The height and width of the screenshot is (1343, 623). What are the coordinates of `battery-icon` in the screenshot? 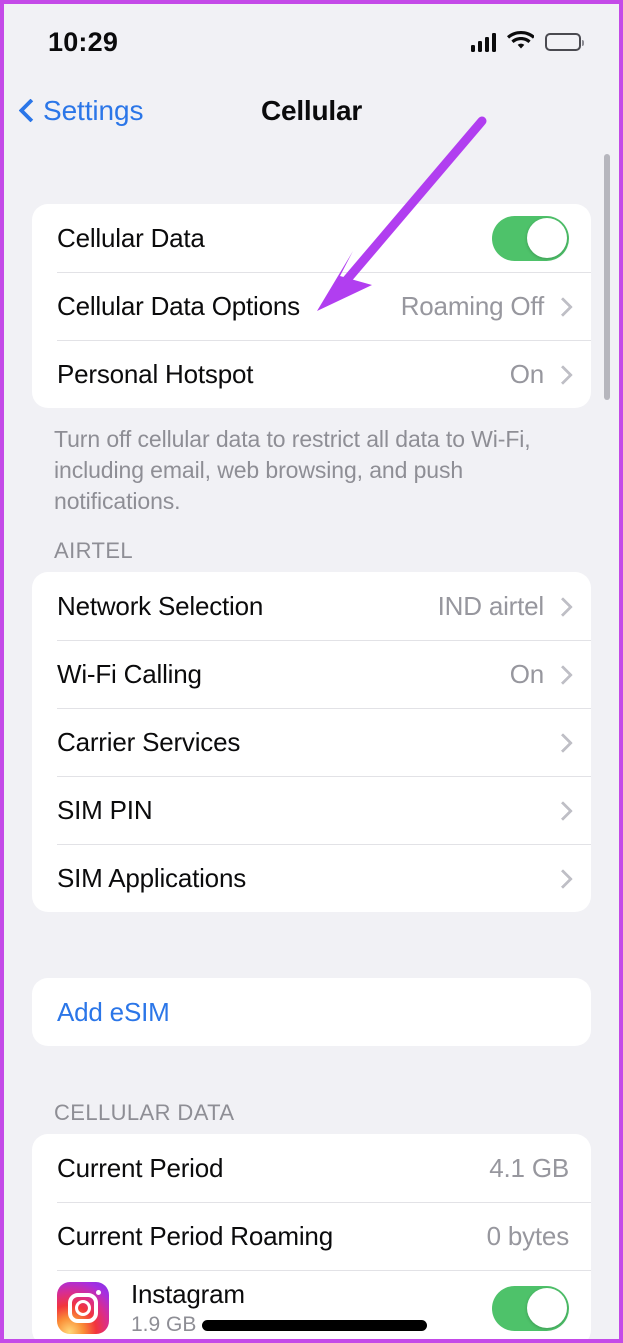 It's located at (564, 42).